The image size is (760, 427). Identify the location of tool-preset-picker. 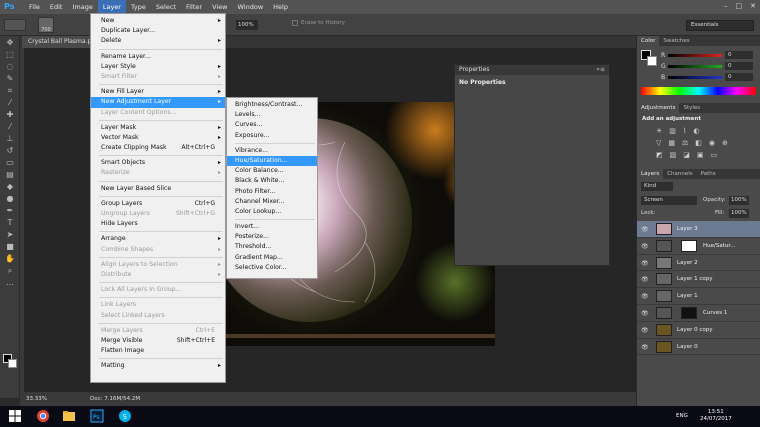
(15, 25).